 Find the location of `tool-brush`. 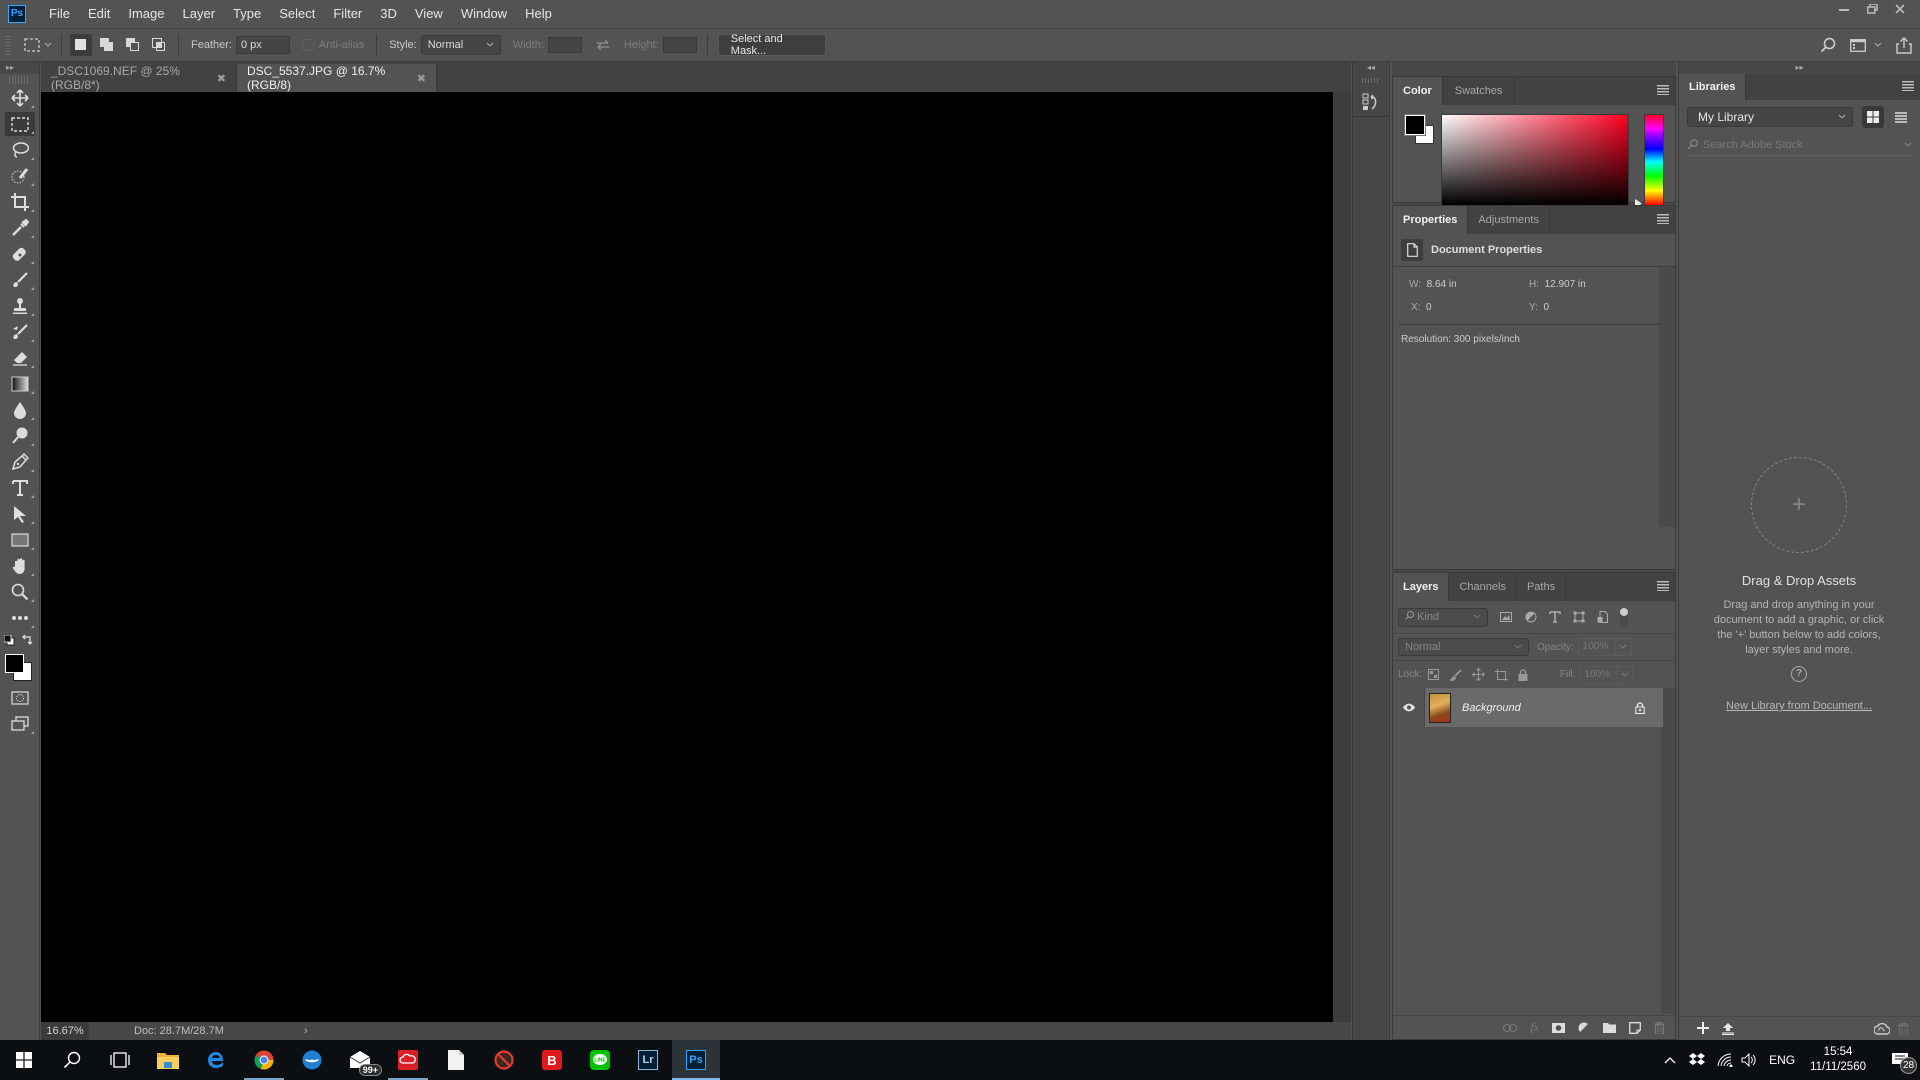

tool-brush is located at coordinates (20, 280).